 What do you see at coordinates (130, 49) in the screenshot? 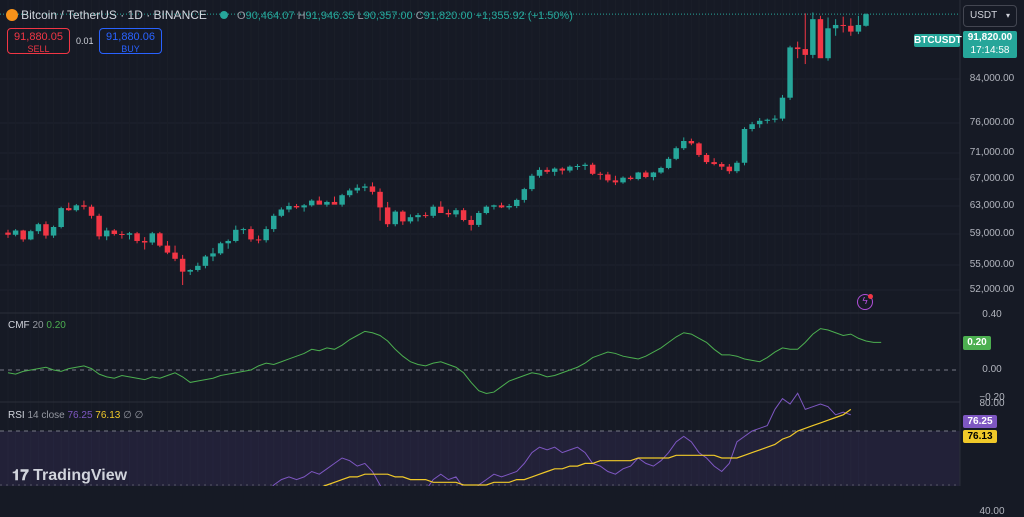
I see `buy-label: BUY` at bounding box center [130, 49].